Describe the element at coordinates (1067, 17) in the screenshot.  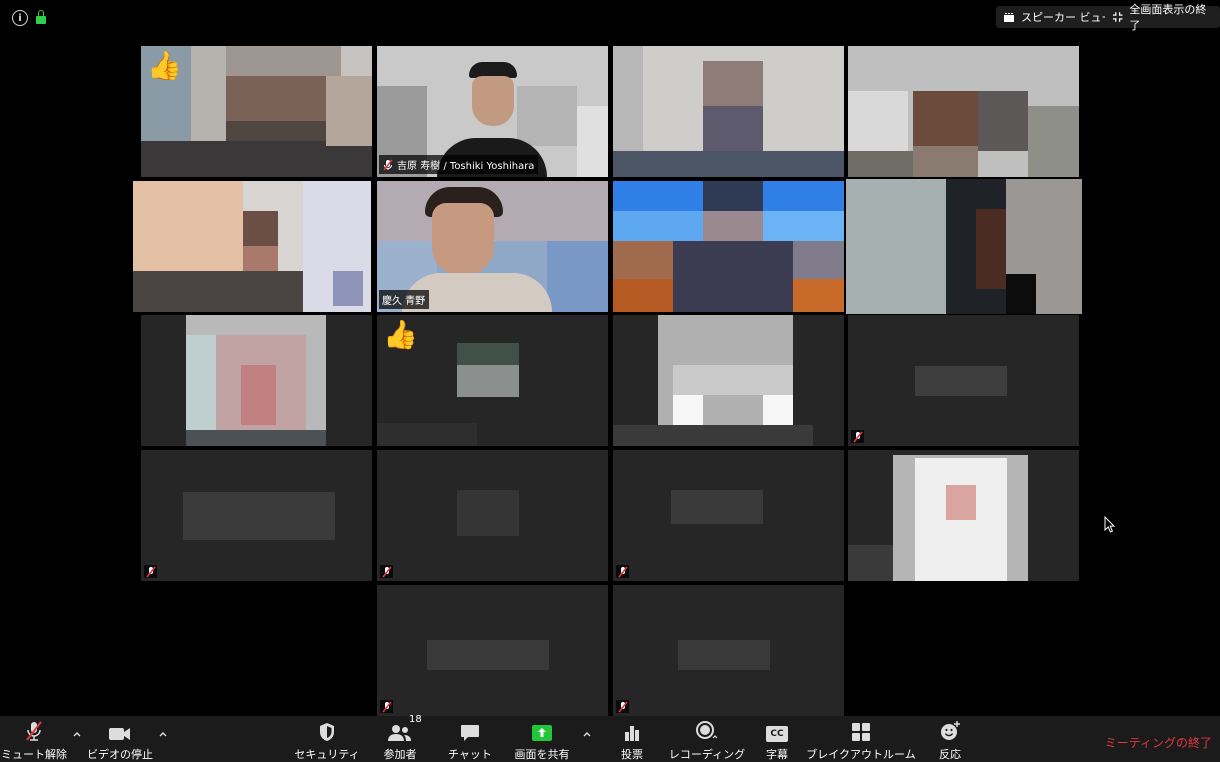
I see `speaker-view-label: スピーカー ビュー` at that location.